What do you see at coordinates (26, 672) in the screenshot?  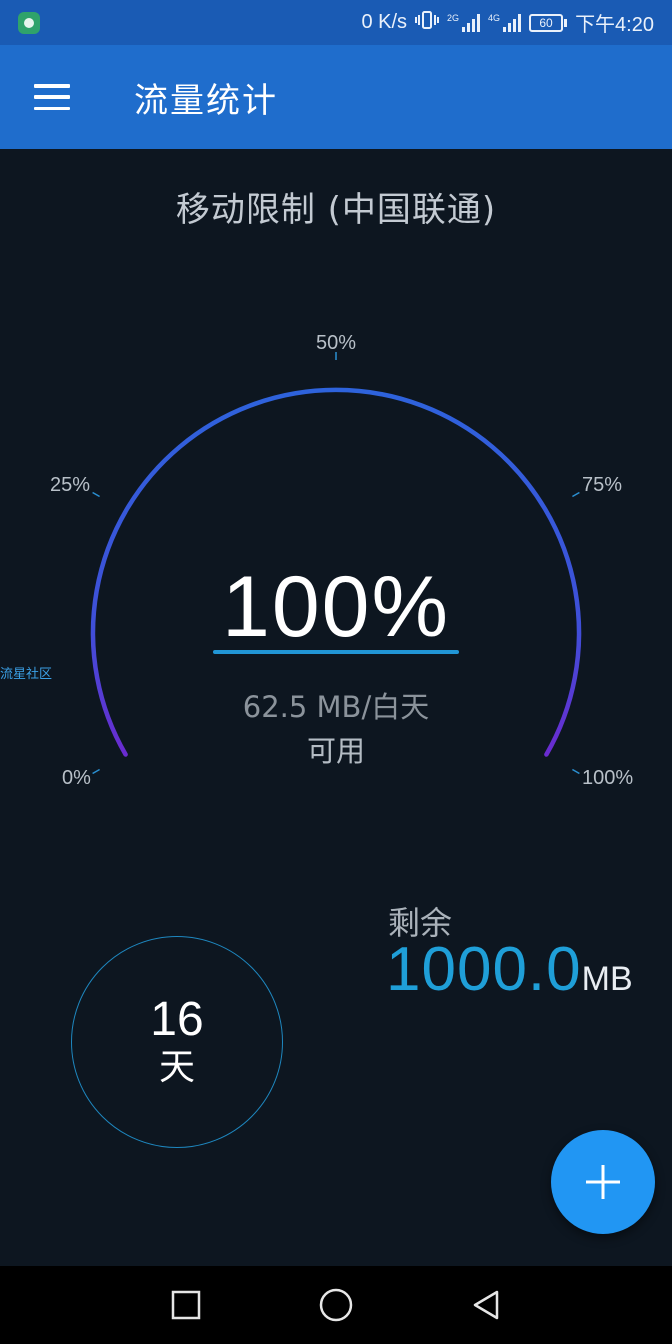 I see `side-link: 流星社区` at bounding box center [26, 672].